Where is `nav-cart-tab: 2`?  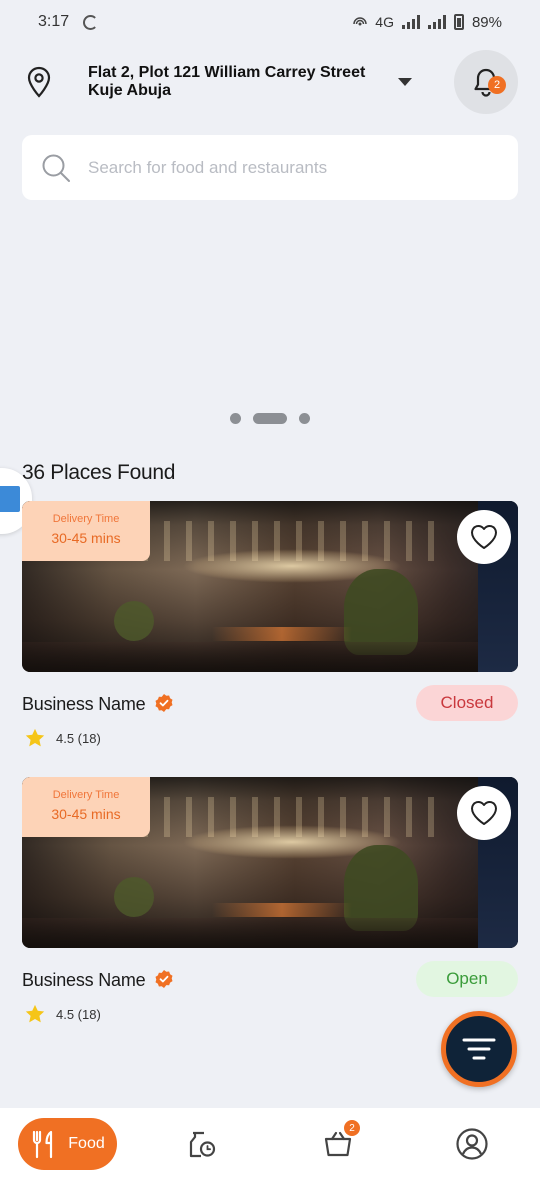
nav-cart-tab: 2 is located at coordinates (340, 1141).